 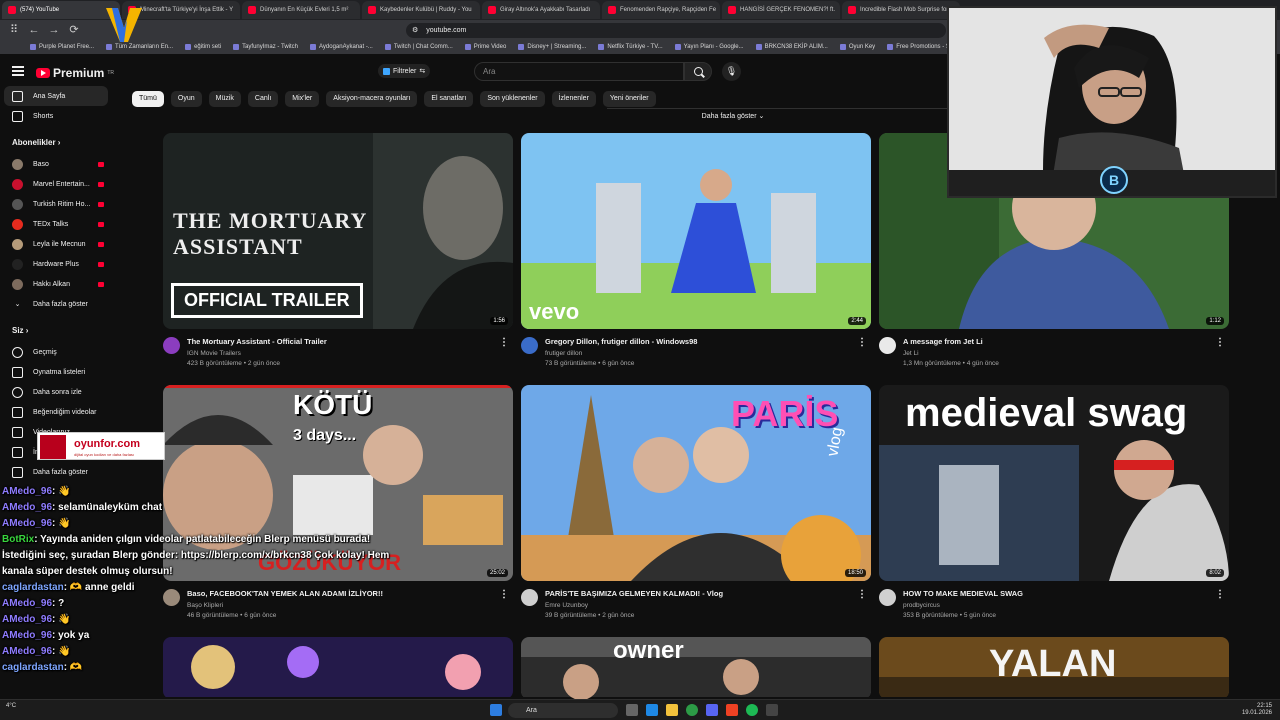 I want to click on sidebar-subscription: TEDx Talks, so click(x=56, y=224).